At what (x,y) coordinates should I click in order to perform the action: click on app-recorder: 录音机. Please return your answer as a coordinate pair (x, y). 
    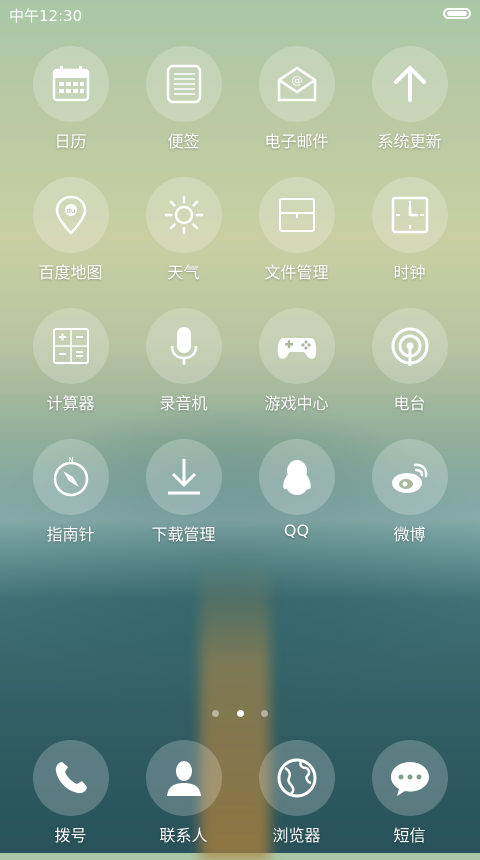
    Looking at the image, I should click on (183, 361).